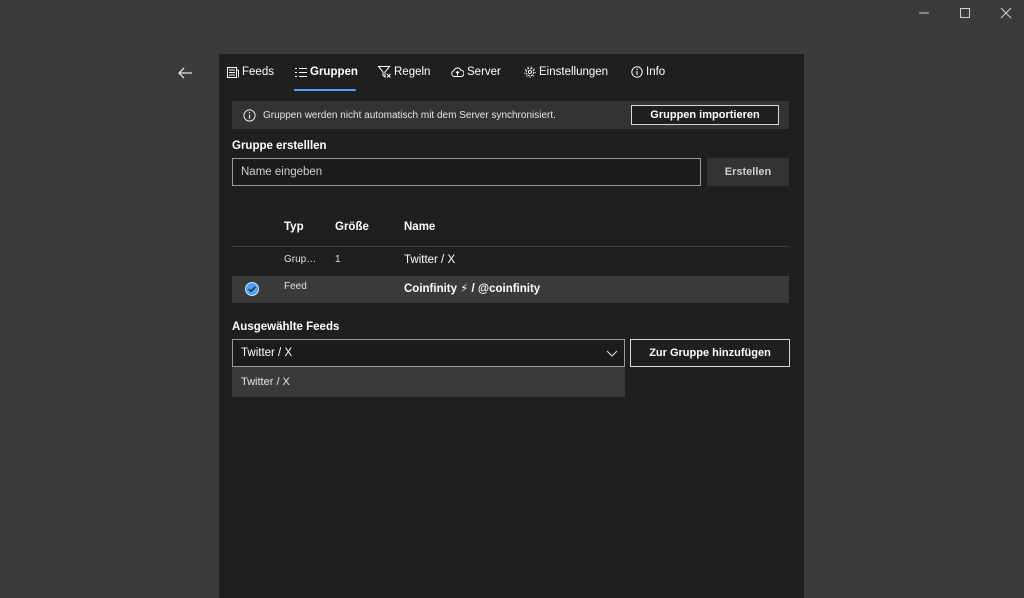  I want to click on minimize-icon, so click(924, 13).